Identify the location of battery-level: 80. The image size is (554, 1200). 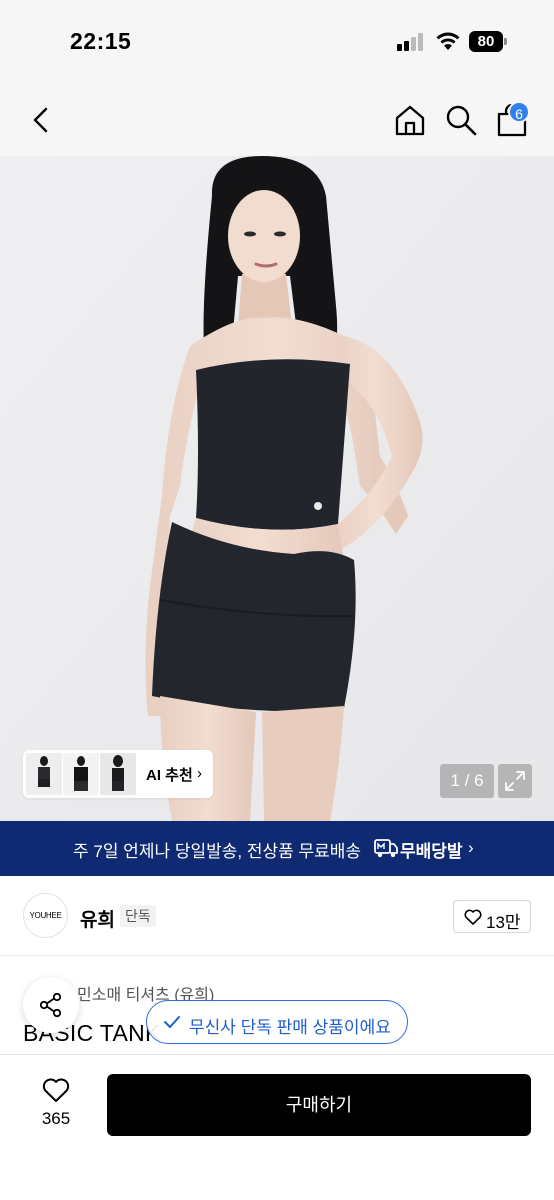
(486, 41).